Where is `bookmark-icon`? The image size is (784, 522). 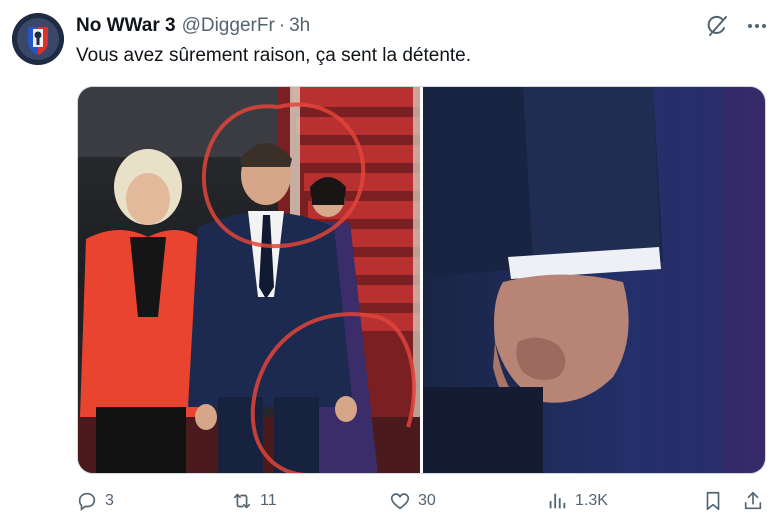 bookmark-icon is located at coordinates (713, 501).